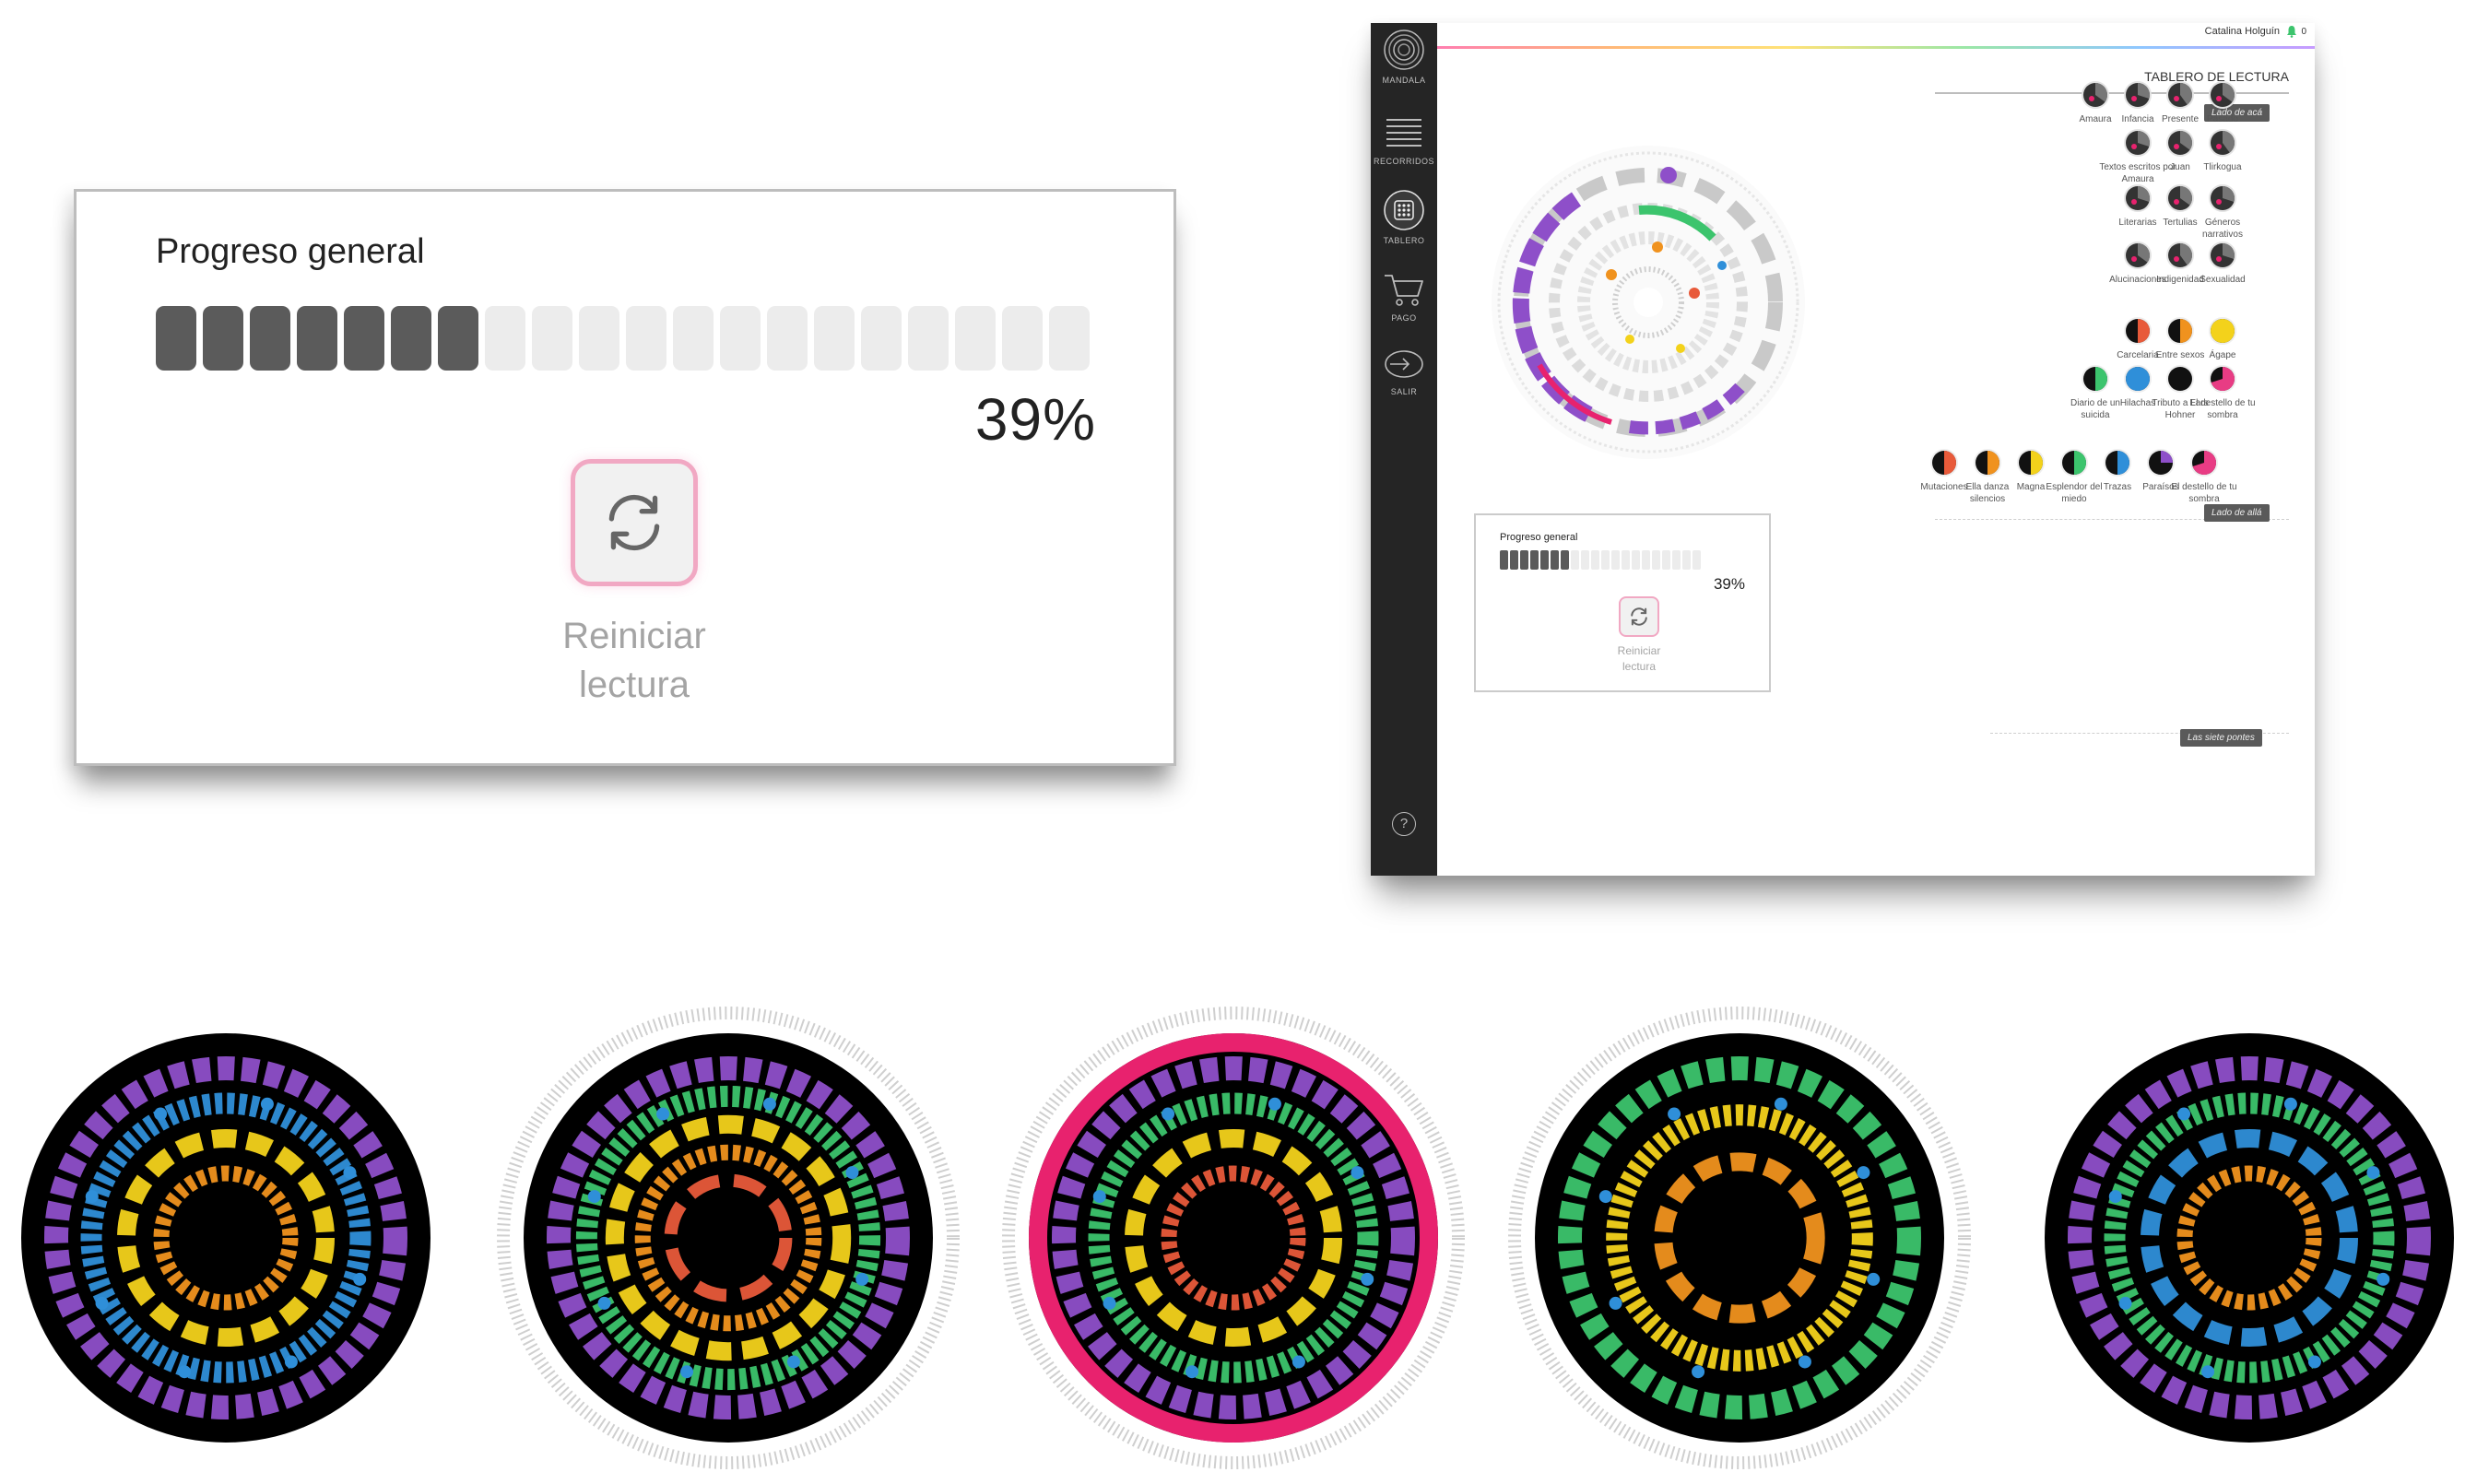 The image size is (2465, 1484). I want to click on reset-label-line1-small: Reiniciar, so click(1639, 651).